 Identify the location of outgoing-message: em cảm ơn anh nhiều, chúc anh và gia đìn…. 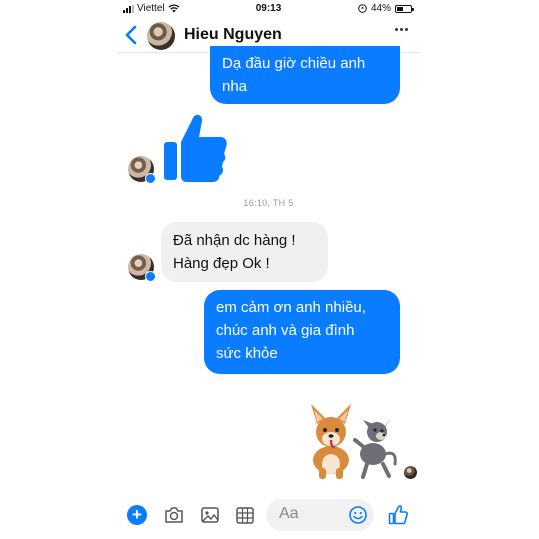
(302, 332).